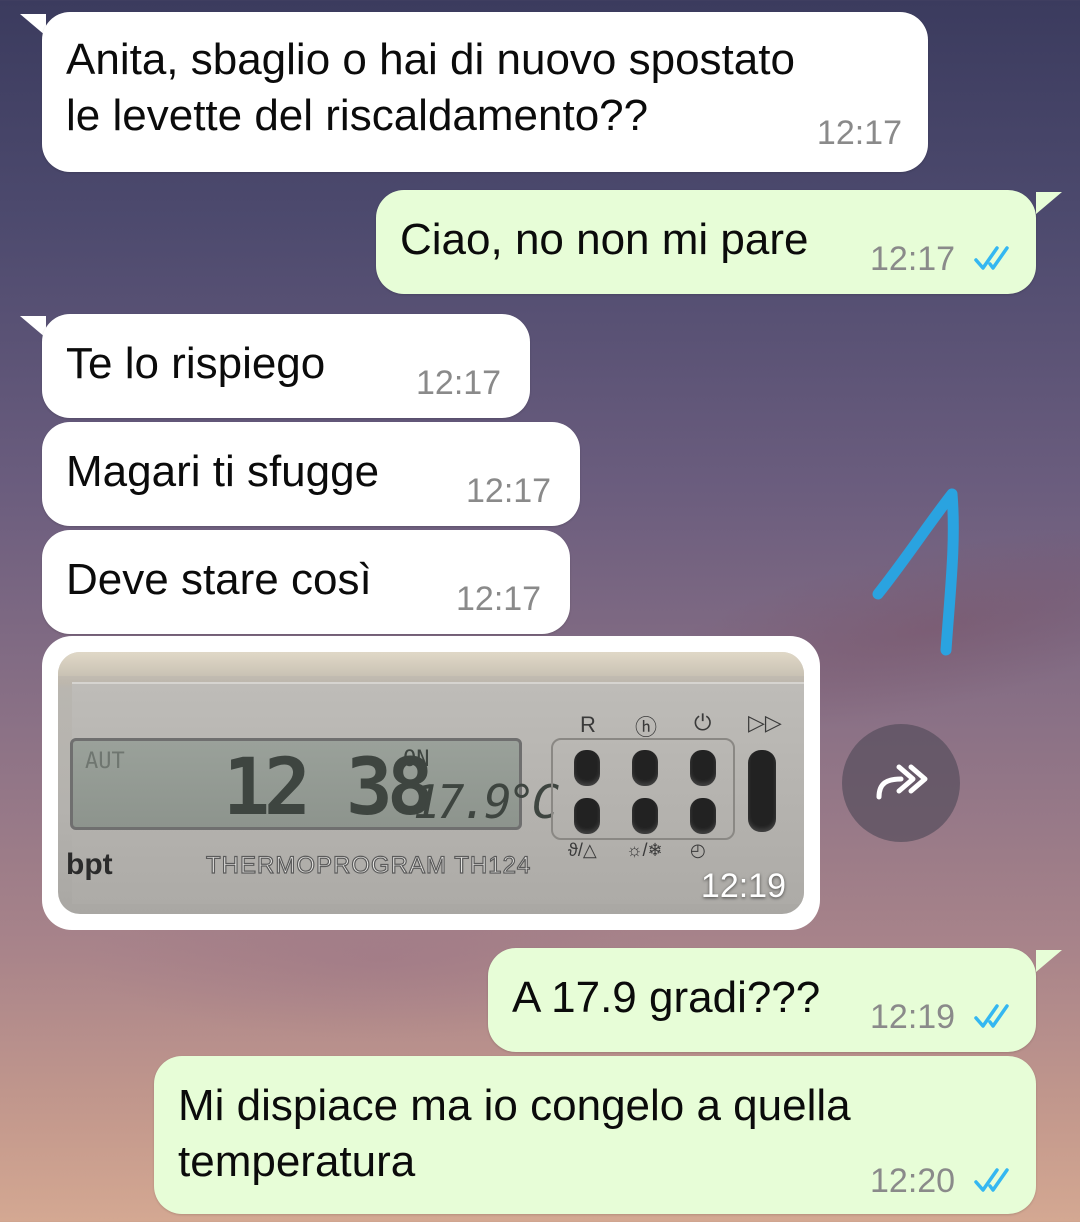 Image resolution: width=1080 pixels, height=1222 pixels. Describe the element at coordinates (588, 724) in the screenshot. I see `label-r: R` at that location.